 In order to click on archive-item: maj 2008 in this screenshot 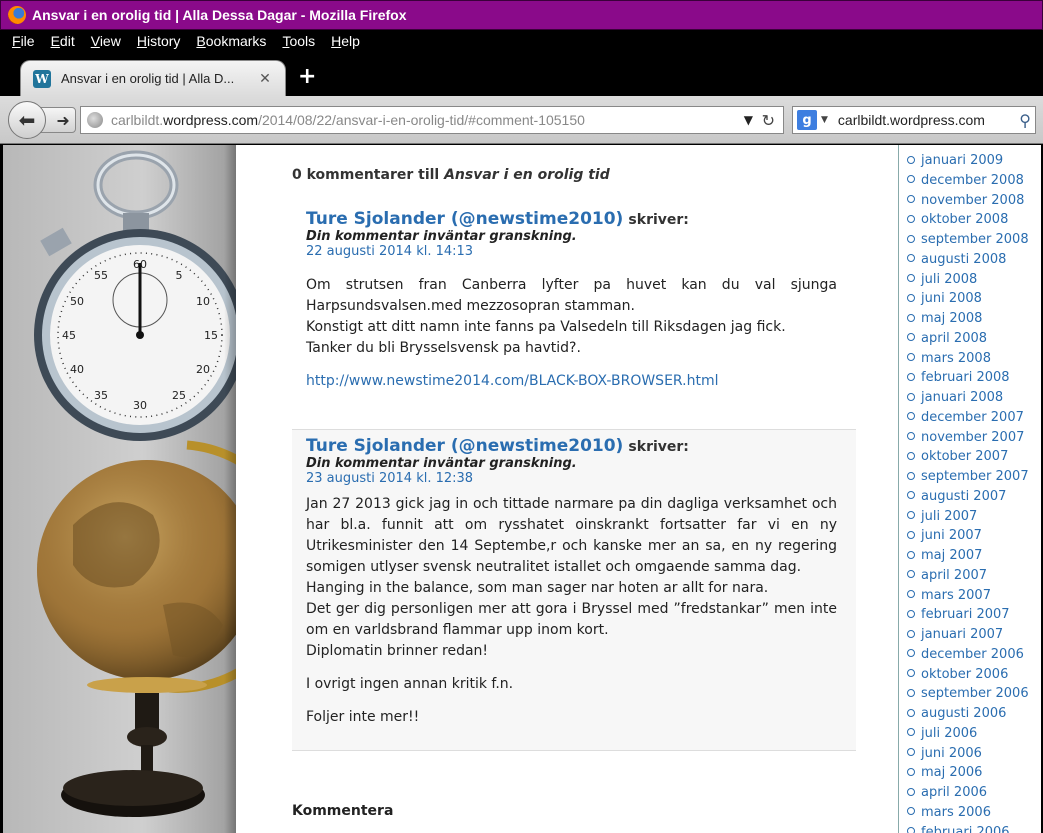, I will do `click(970, 319)`.